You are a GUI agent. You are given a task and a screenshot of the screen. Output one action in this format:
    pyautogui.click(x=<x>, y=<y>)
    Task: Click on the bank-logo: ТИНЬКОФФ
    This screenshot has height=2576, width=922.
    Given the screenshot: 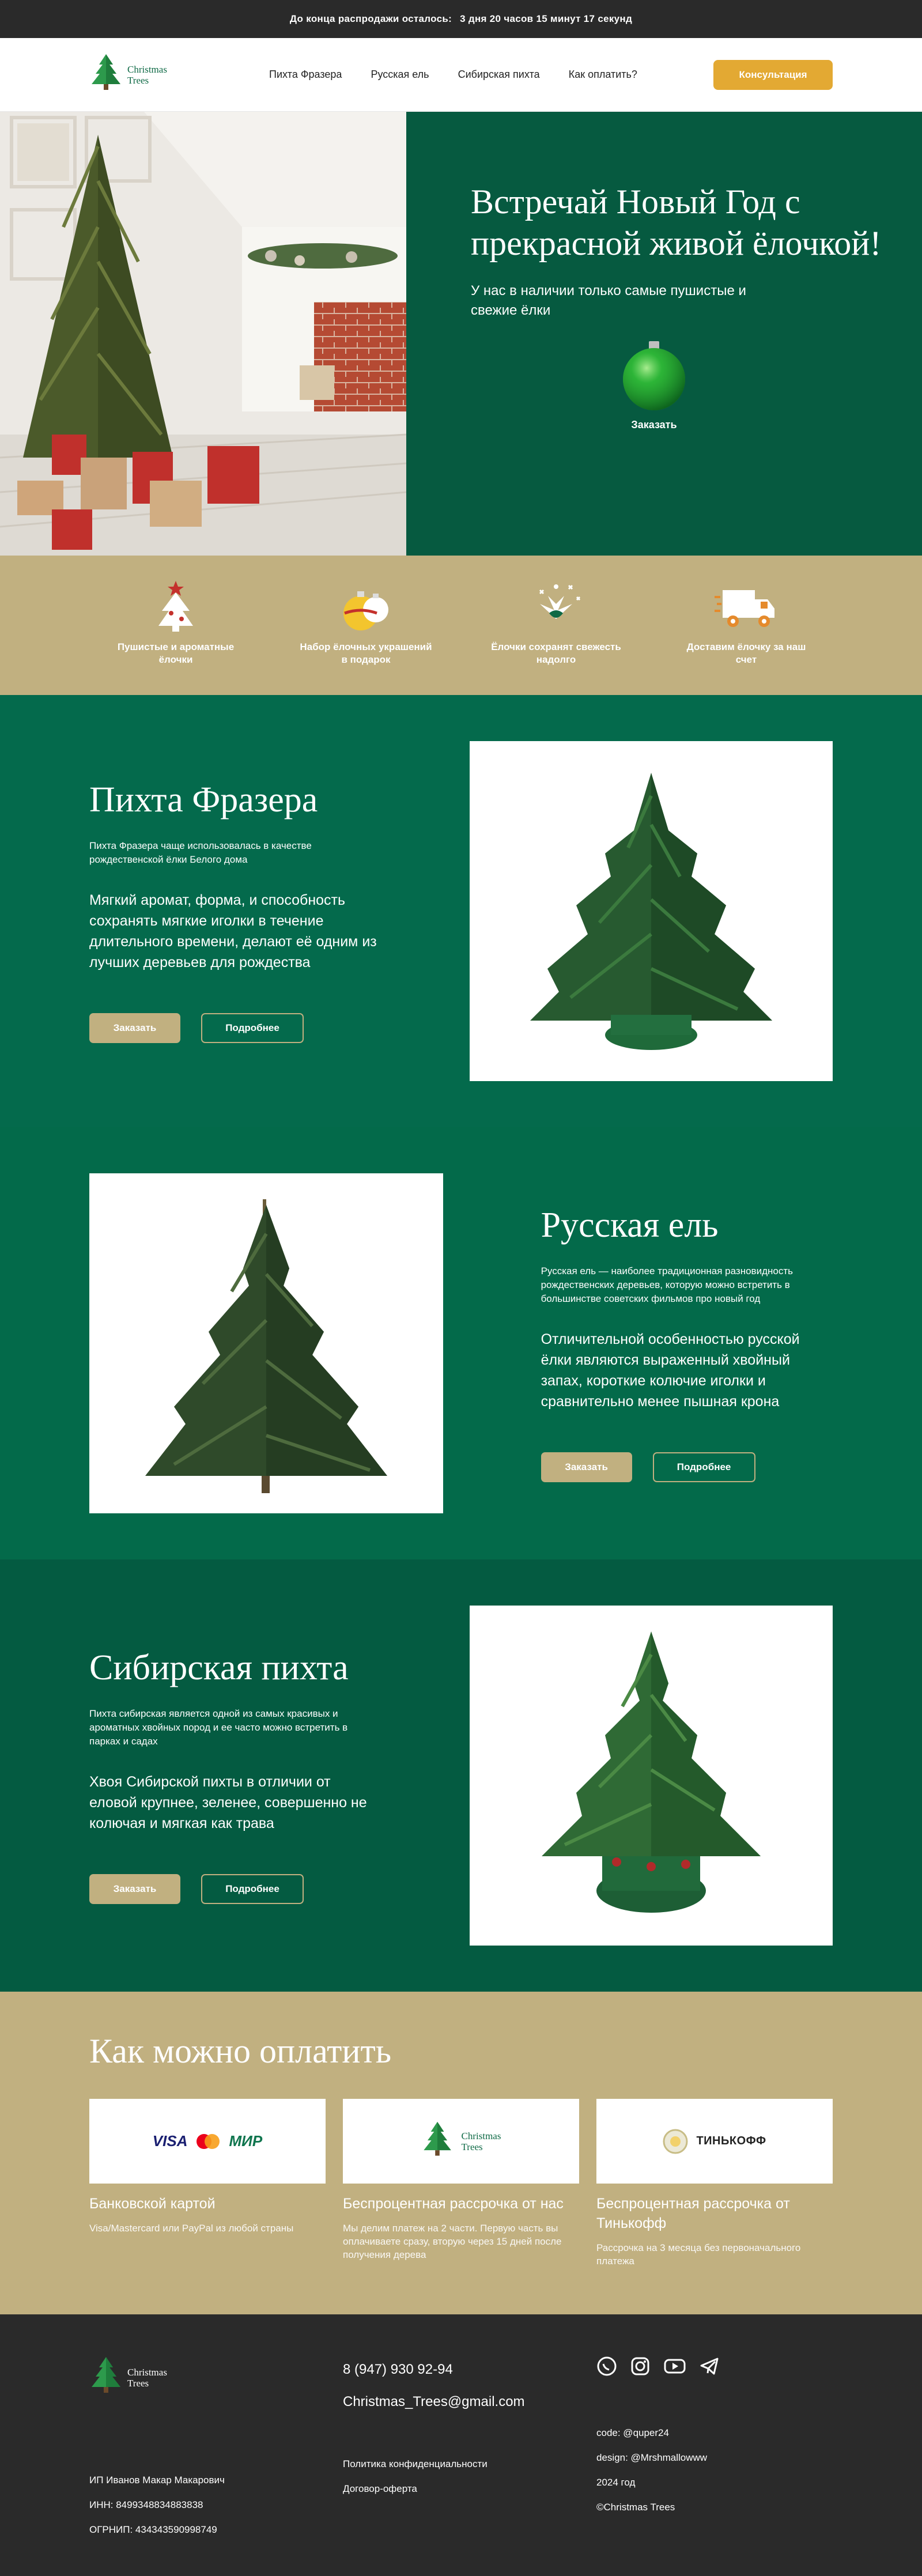 What is the action you would take?
    pyautogui.click(x=715, y=2141)
    